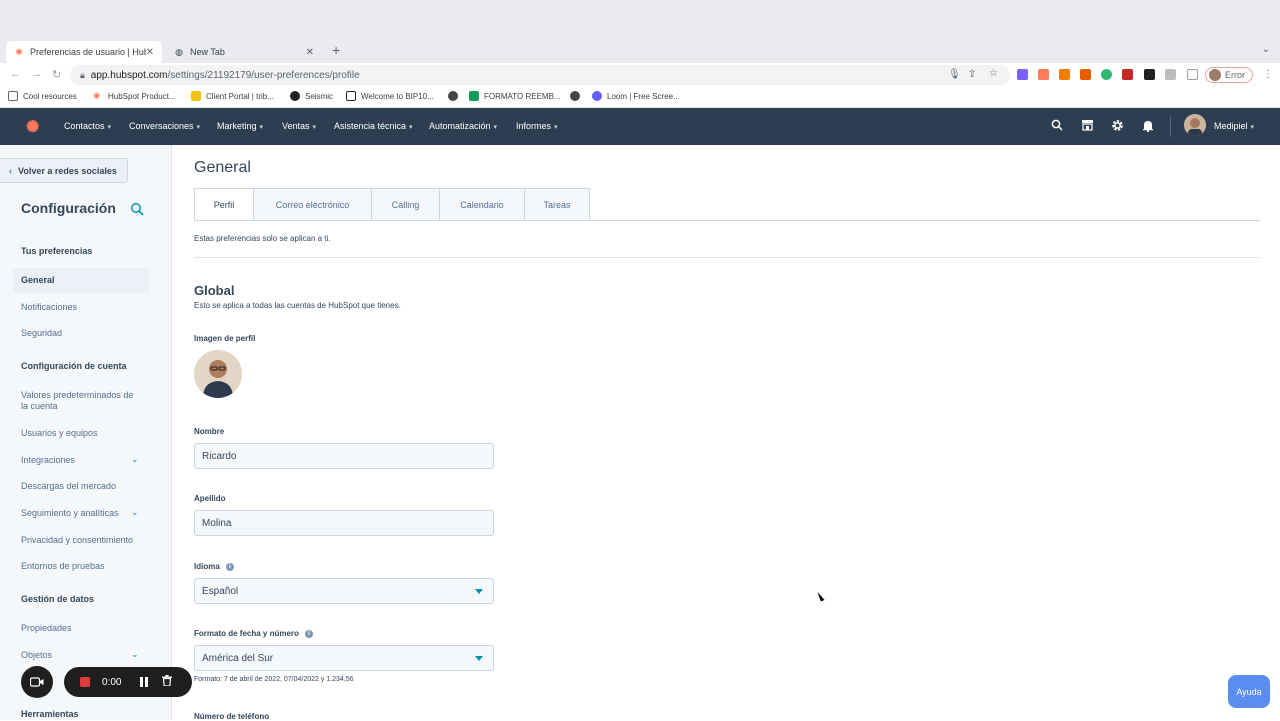  Describe the element at coordinates (296, 126) in the screenshot. I see `nav-label: Ventas` at that location.